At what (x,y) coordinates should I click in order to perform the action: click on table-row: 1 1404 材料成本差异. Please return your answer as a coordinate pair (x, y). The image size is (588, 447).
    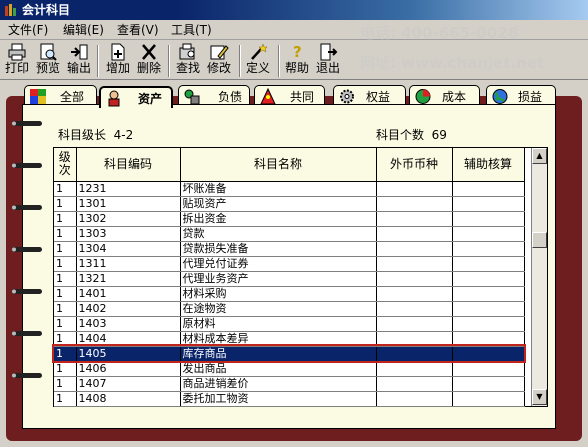
    Looking at the image, I should click on (289, 339).